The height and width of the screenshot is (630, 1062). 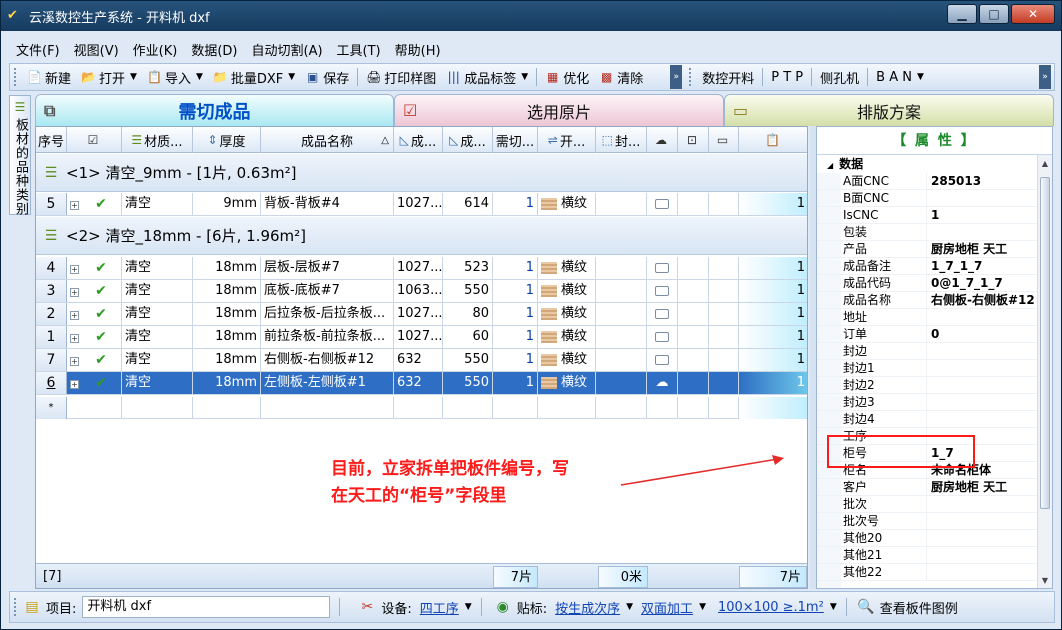 I want to click on property-row: 地址, so click(x=927, y=317).